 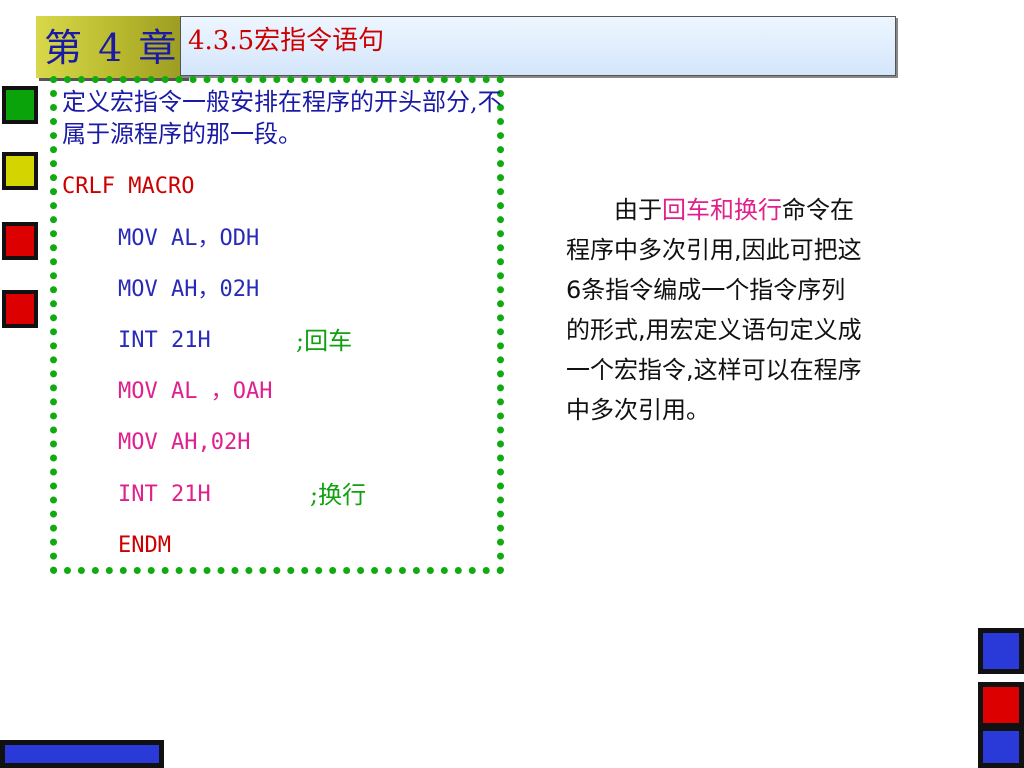 What do you see at coordinates (324, 341) in the screenshot?
I see `code-comment-cr: ;回车` at bounding box center [324, 341].